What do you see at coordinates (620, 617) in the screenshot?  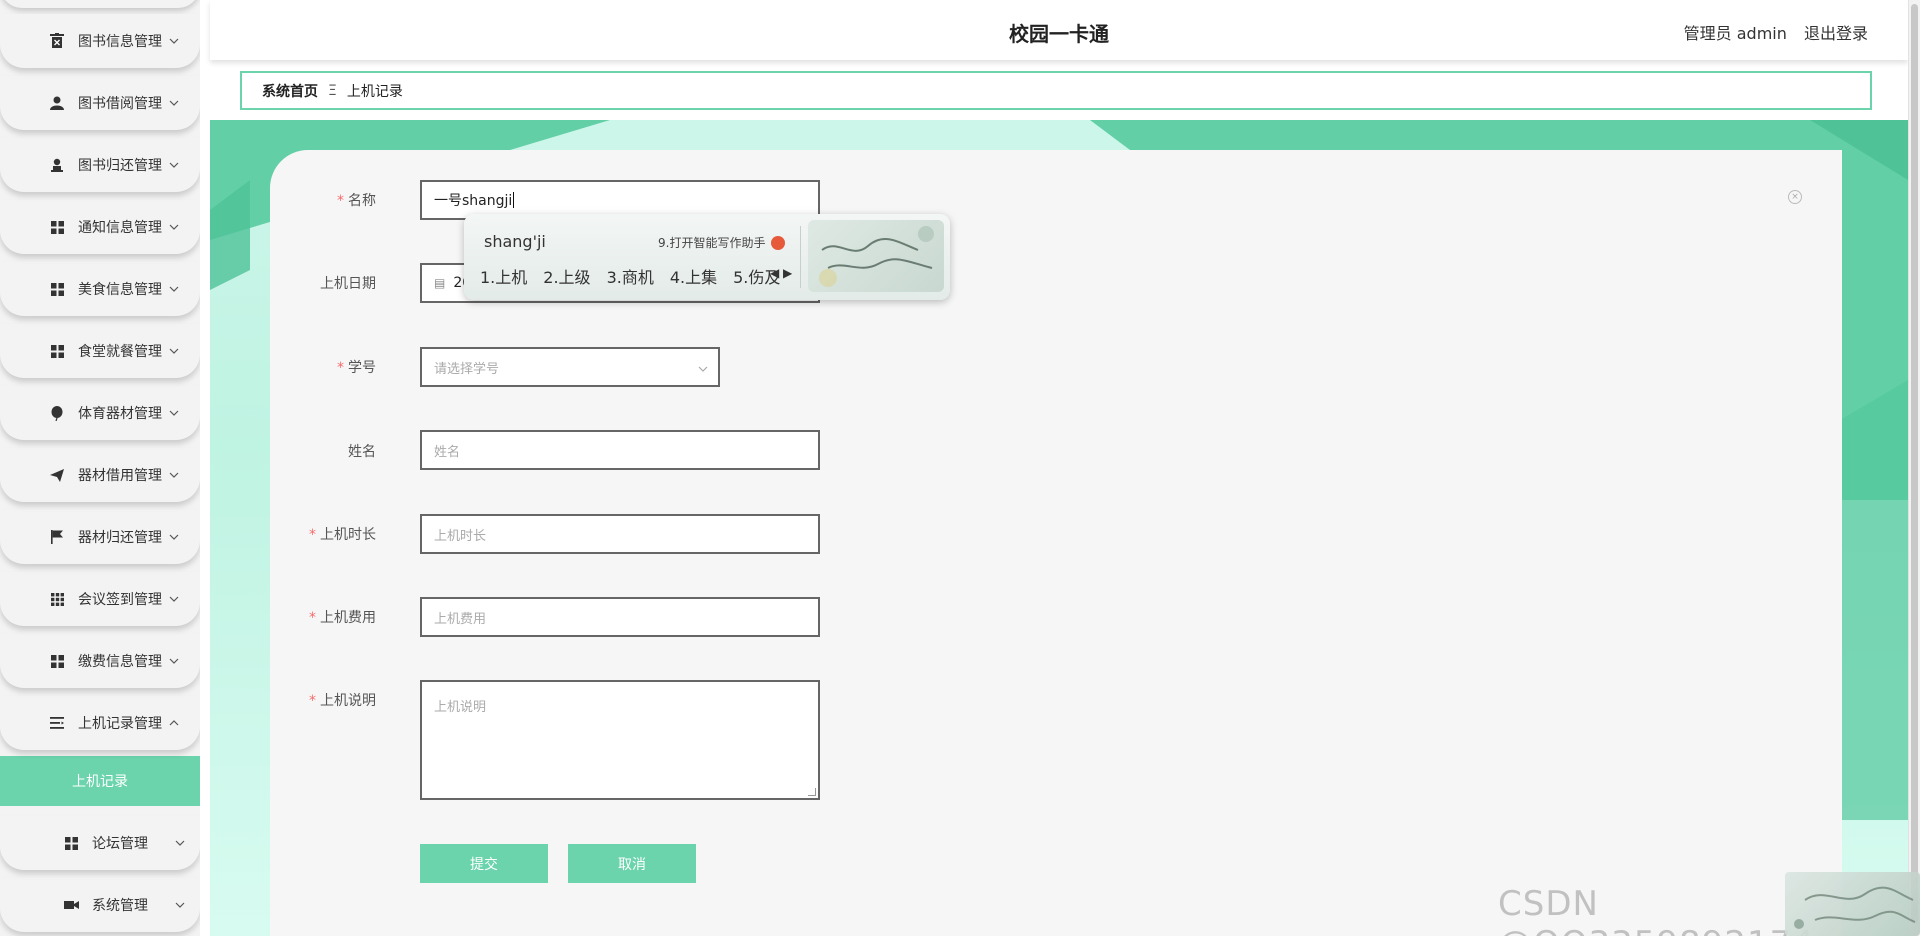 I see `fee-input: 上机费用` at bounding box center [620, 617].